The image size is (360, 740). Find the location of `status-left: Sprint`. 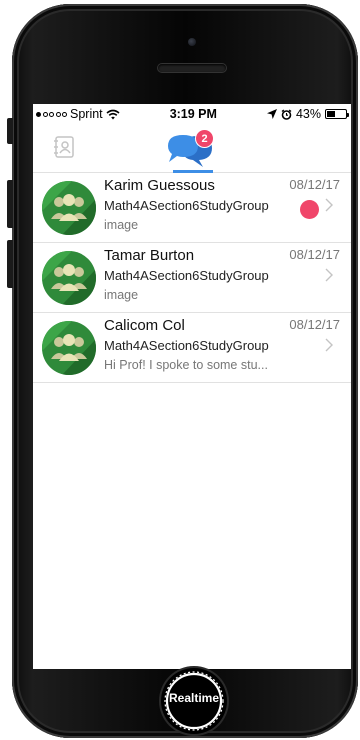

status-left: Sprint is located at coordinates (78, 114).